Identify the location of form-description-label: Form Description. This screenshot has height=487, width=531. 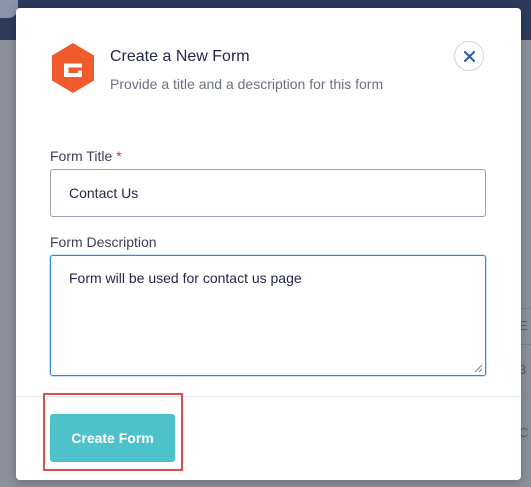
(103, 242).